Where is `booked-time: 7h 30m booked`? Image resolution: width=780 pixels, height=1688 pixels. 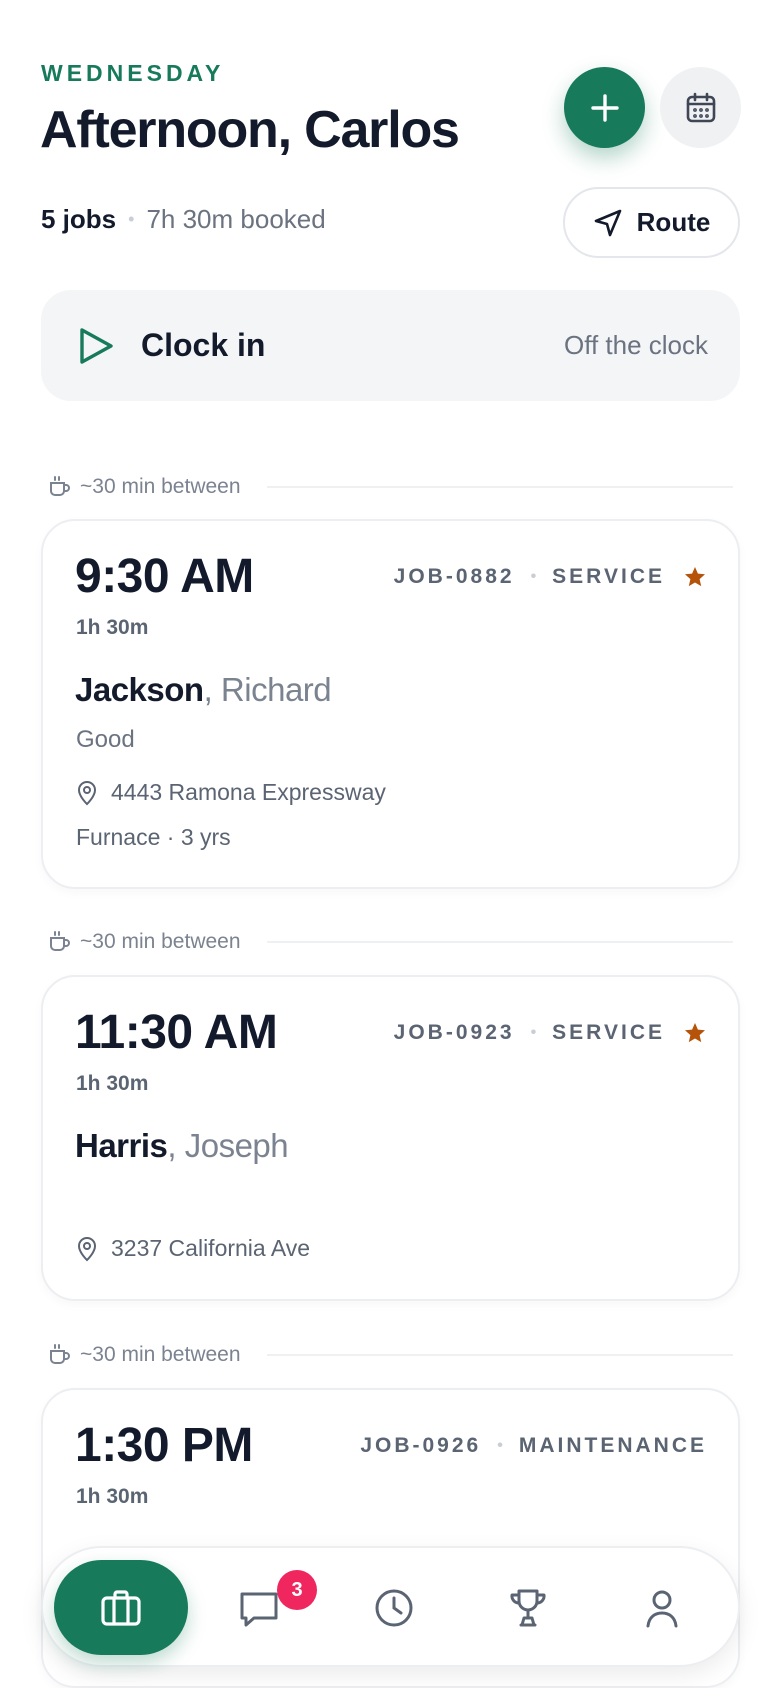 booked-time: 7h 30m booked is located at coordinates (236, 219).